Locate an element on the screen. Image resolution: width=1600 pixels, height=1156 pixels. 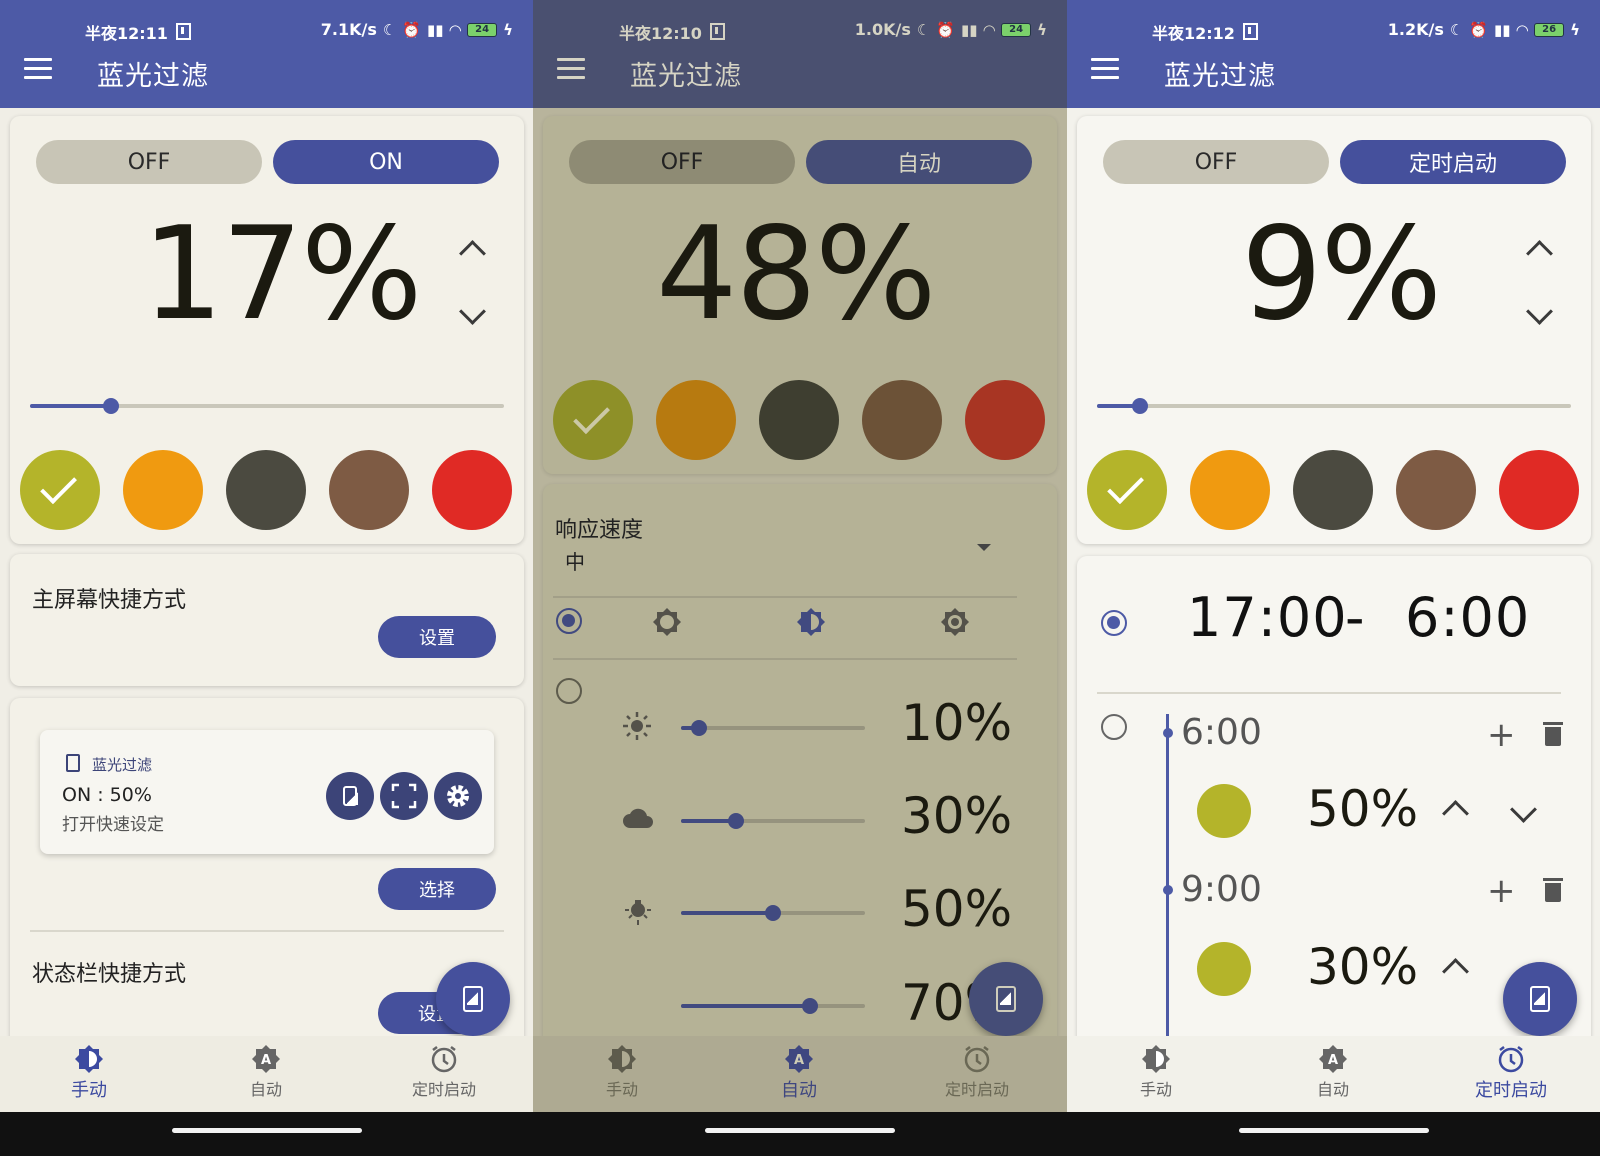
brightness-low-icon is located at coordinates (667, 622).